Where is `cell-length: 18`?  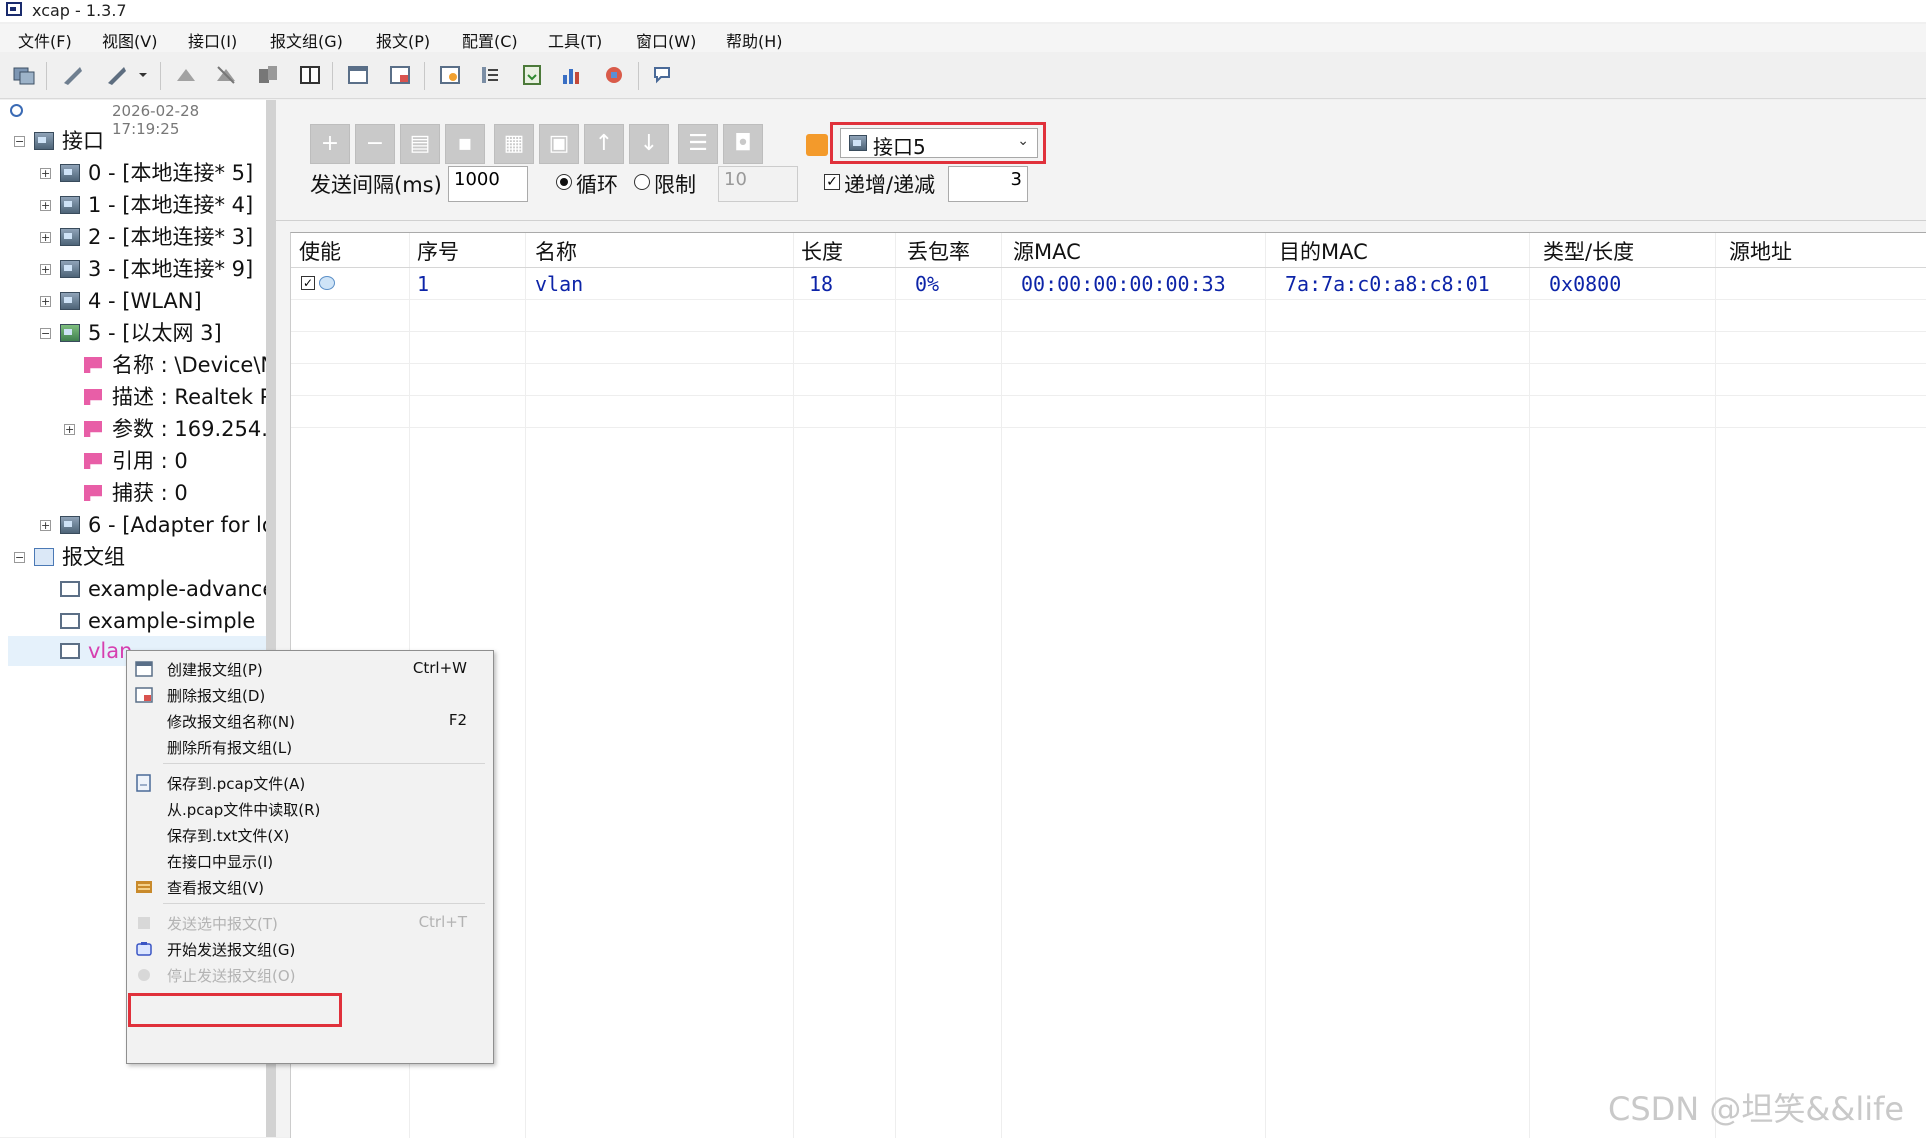
cell-length: 18 is located at coordinates (821, 284).